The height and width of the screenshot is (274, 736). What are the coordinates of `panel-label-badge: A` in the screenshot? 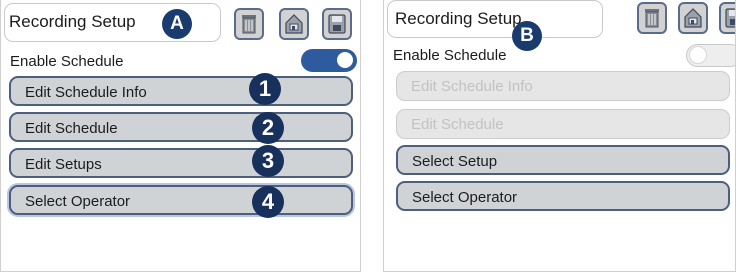 It's located at (177, 24).